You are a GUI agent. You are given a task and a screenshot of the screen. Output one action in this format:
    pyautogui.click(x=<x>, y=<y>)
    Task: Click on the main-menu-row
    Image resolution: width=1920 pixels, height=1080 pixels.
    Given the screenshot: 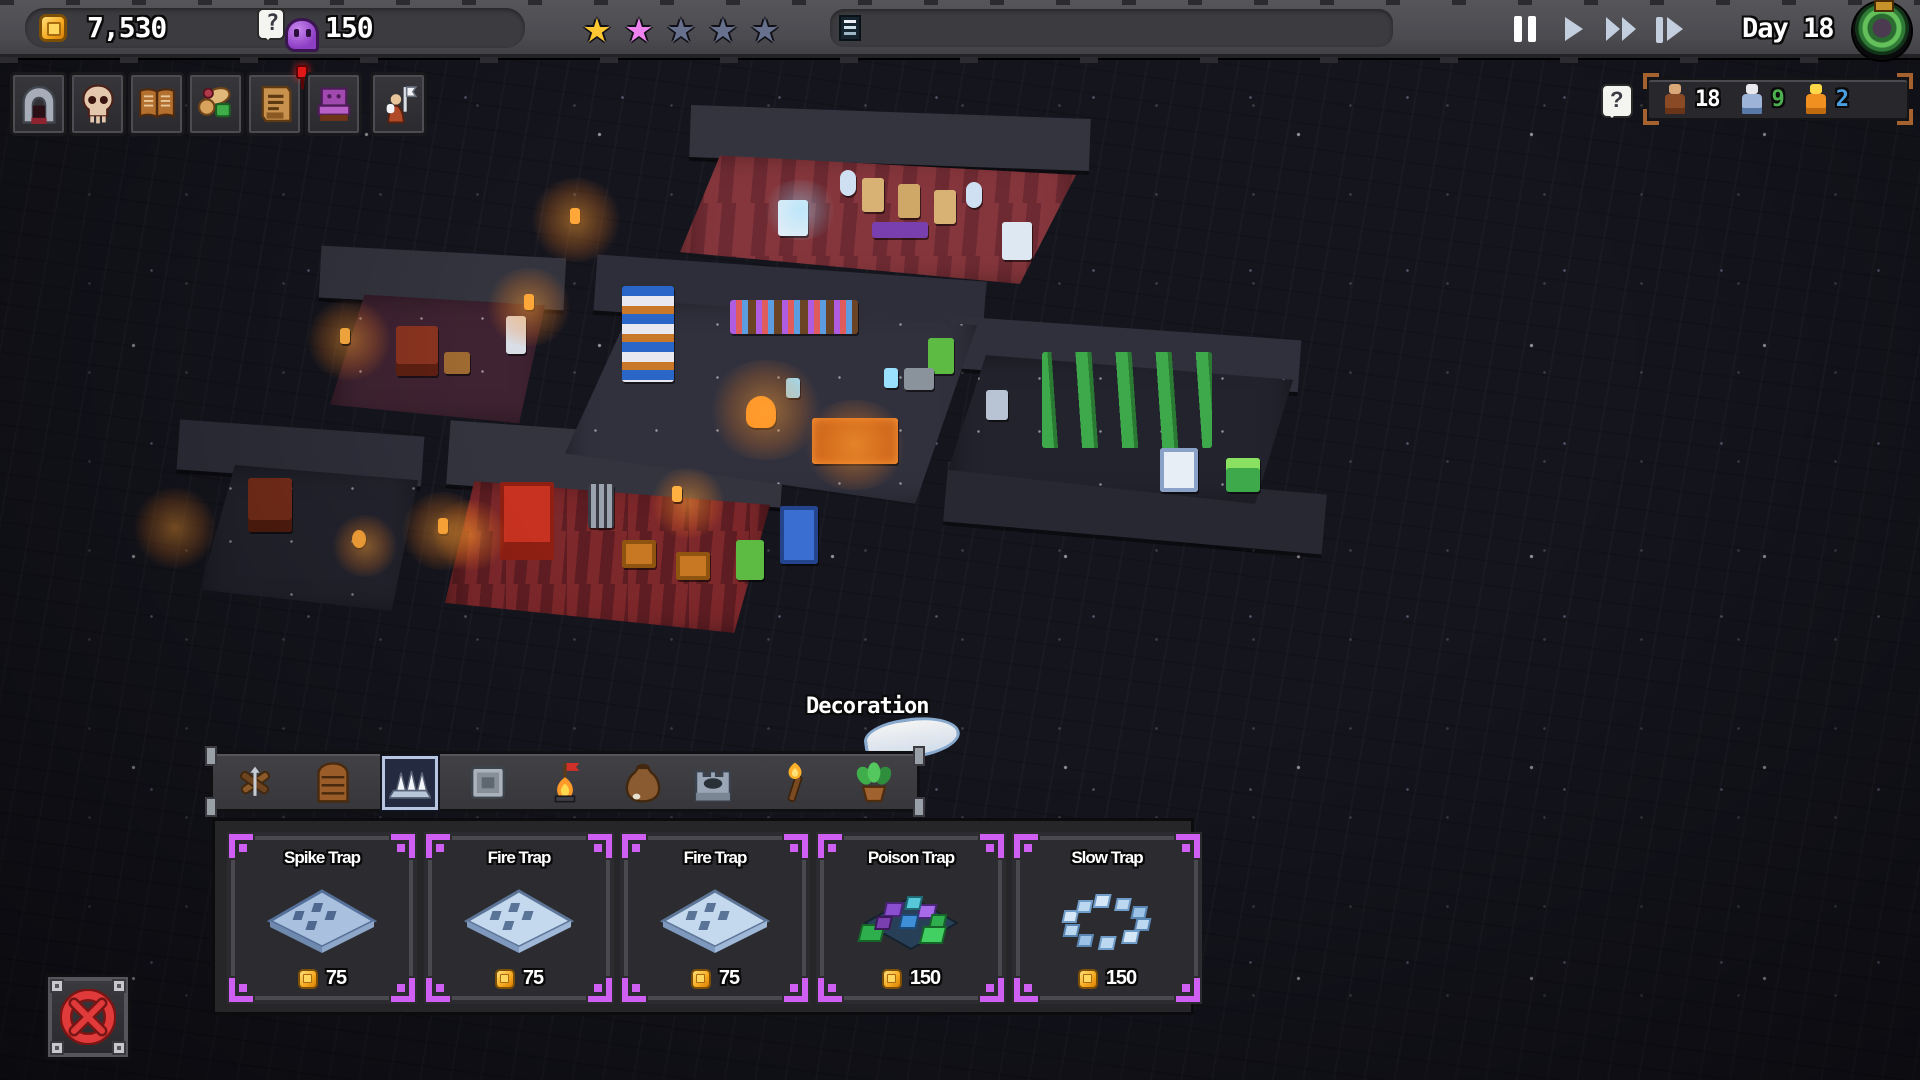 What is the action you would take?
    pyautogui.click(x=218, y=100)
    